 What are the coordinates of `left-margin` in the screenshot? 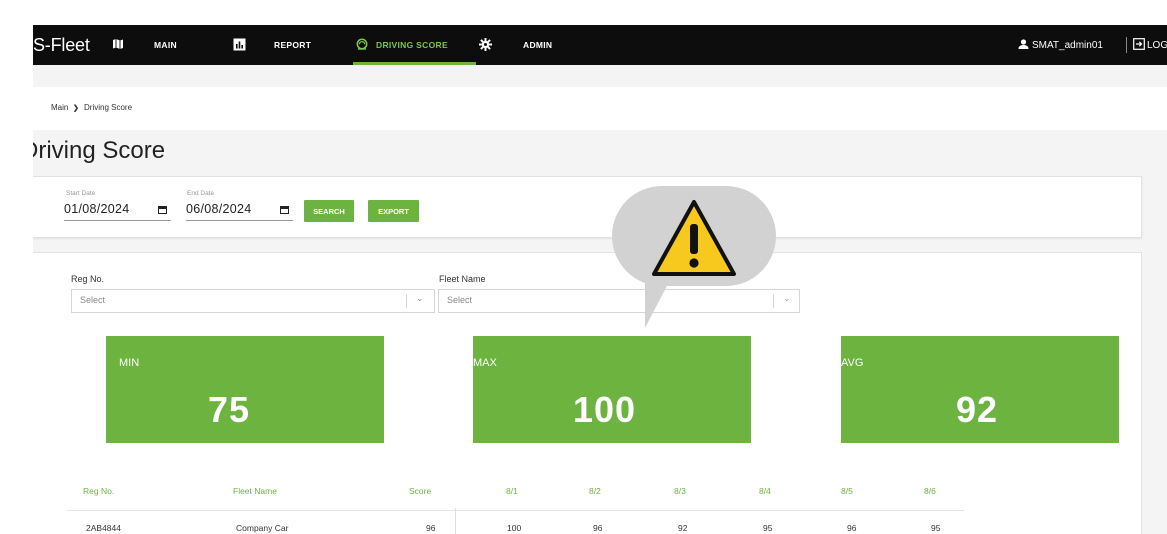 It's located at (16, 279).